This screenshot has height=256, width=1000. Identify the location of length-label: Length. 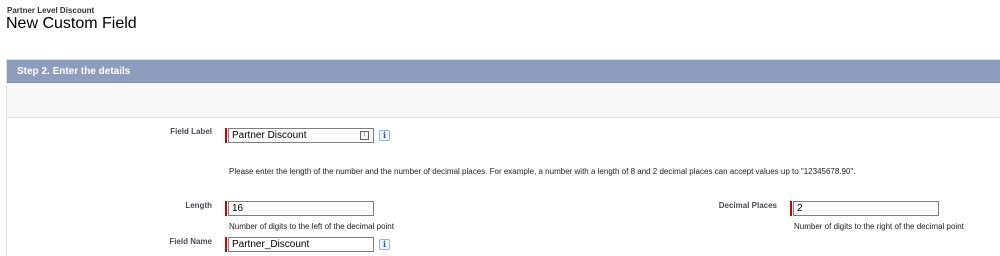
(198, 205).